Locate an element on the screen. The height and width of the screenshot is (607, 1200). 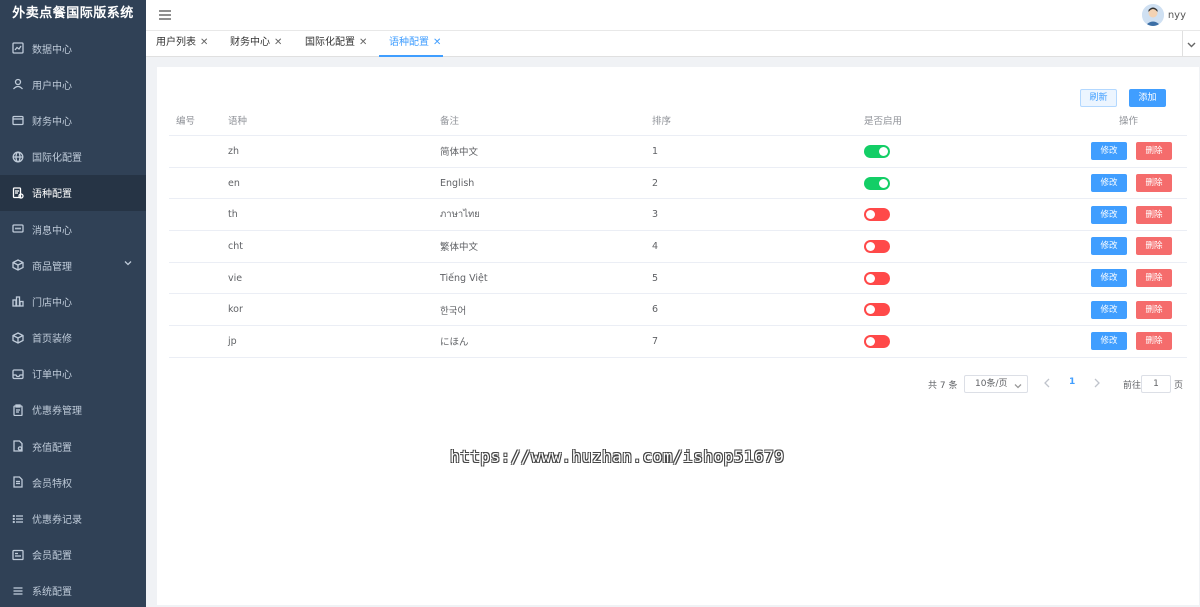
chart-icon is located at coordinates (18, 48).